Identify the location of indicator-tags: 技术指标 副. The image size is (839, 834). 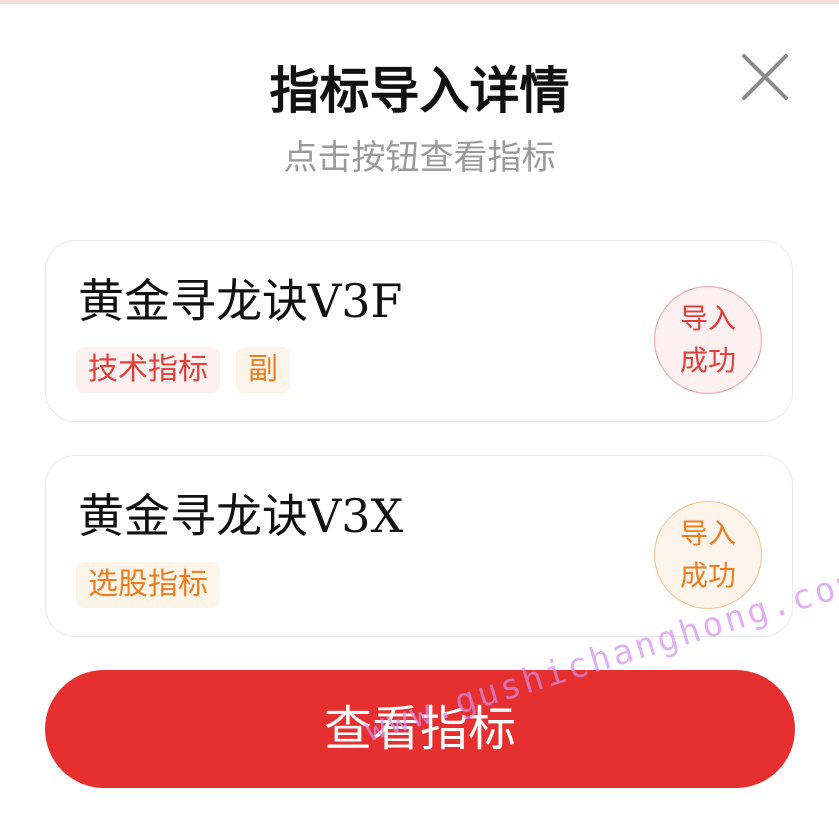
(183, 370).